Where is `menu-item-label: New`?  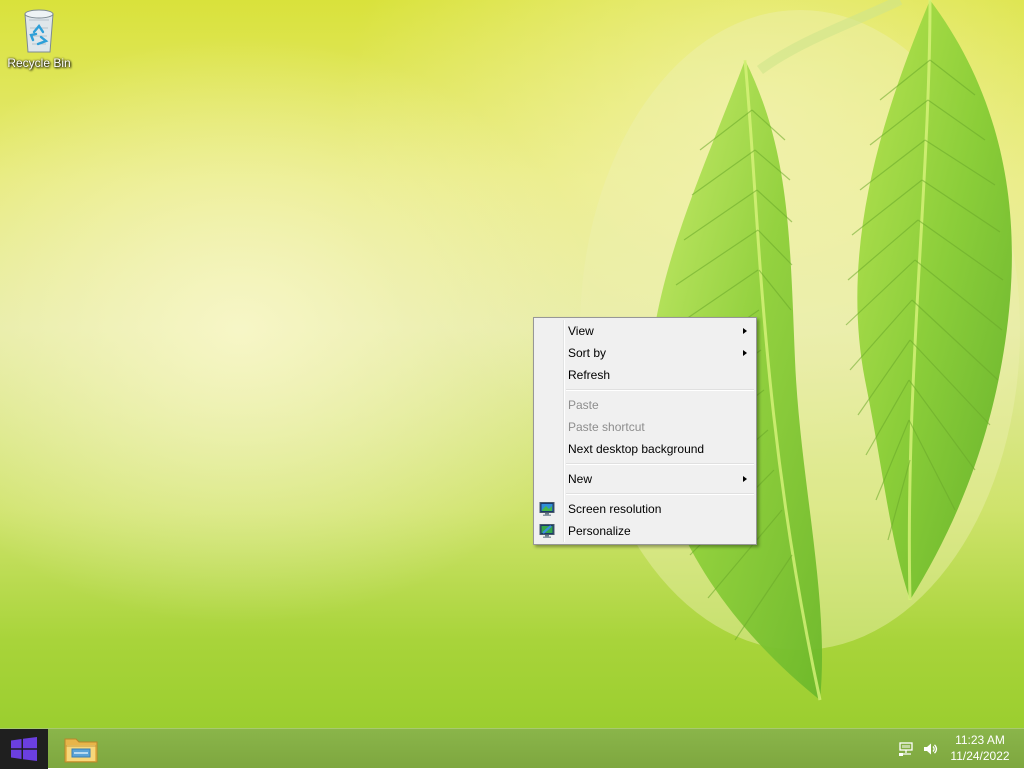 menu-item-label: New is located at coordinates (580, 479).